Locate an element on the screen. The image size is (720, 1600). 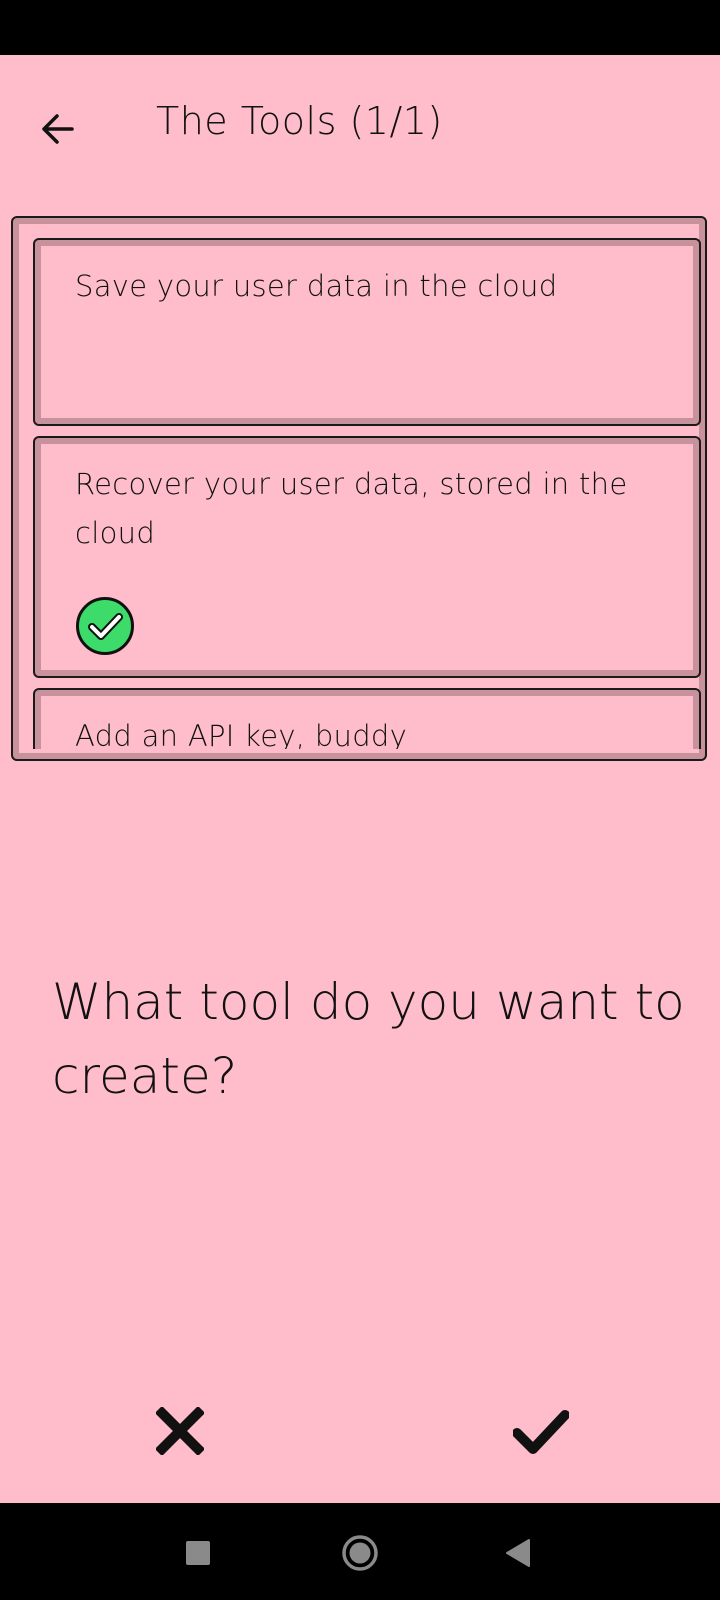
triangle-back-icon is located at coordinates (518, 1553).